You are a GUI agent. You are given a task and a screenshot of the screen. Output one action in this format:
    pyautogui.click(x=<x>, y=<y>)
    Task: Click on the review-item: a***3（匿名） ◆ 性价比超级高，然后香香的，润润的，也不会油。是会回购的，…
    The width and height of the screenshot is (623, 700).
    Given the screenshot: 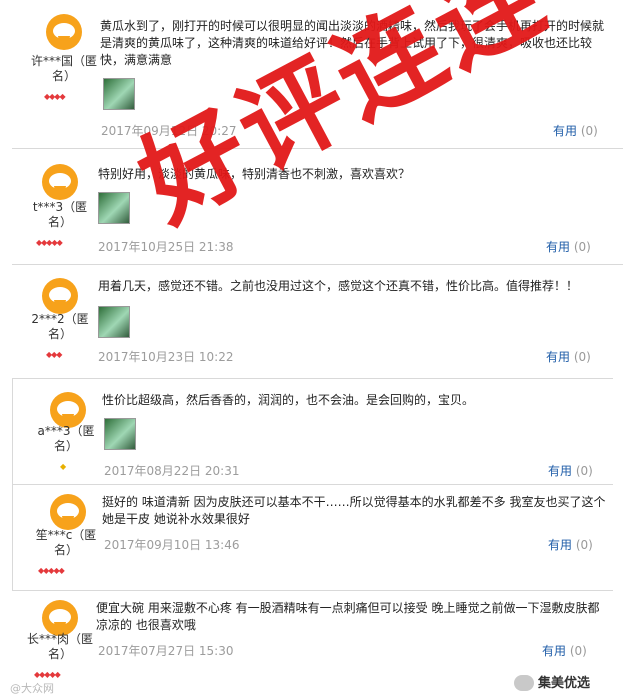 What is the action you would take?
    pyautogui.click(x=317, y=431)
    